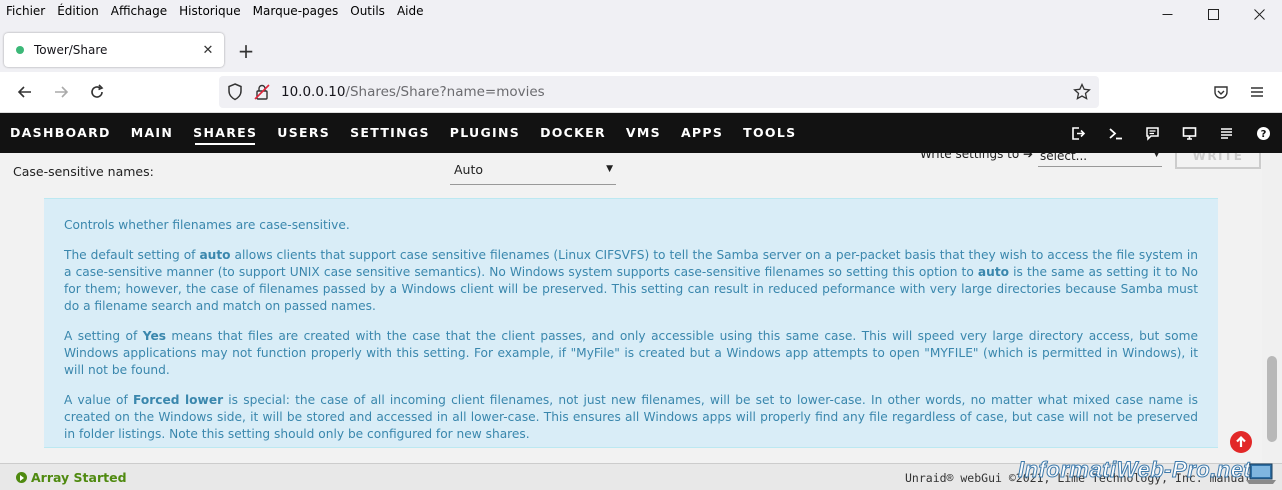 This screenshot has height=490, width=1282. What do you see at coordinates (1261, 473) in the screenshot?
I see `laptop-logo-icon` at bounding box center [1261, 473].